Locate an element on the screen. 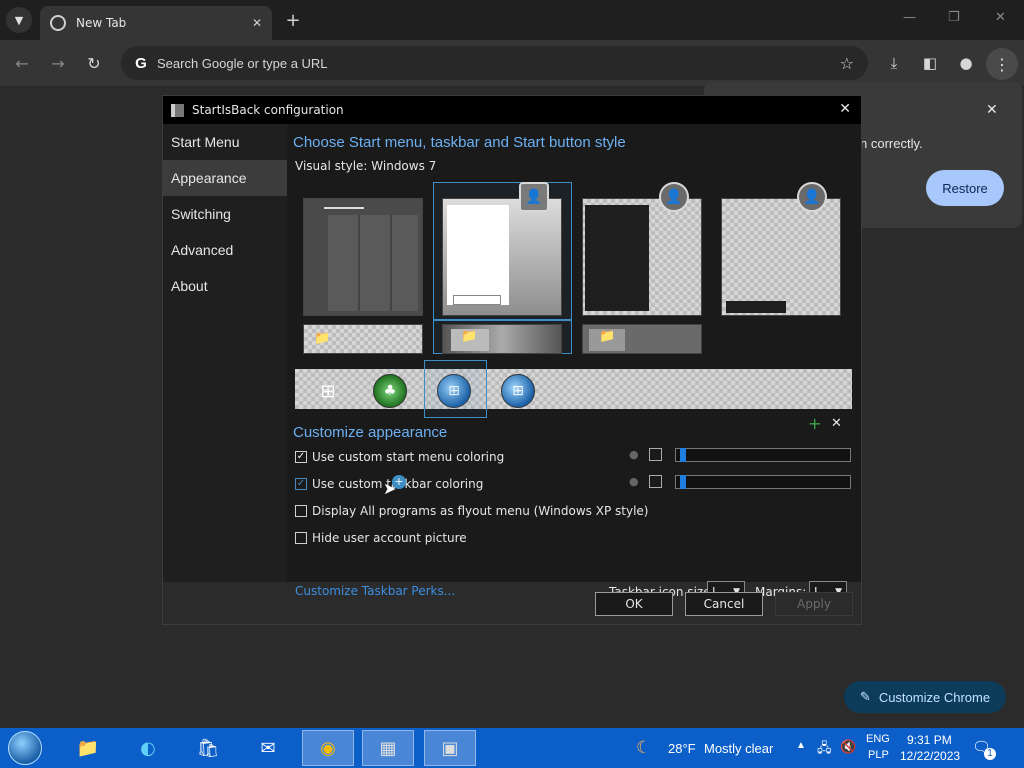  reload-icon: ↻ is located at coordinates (94, 63).